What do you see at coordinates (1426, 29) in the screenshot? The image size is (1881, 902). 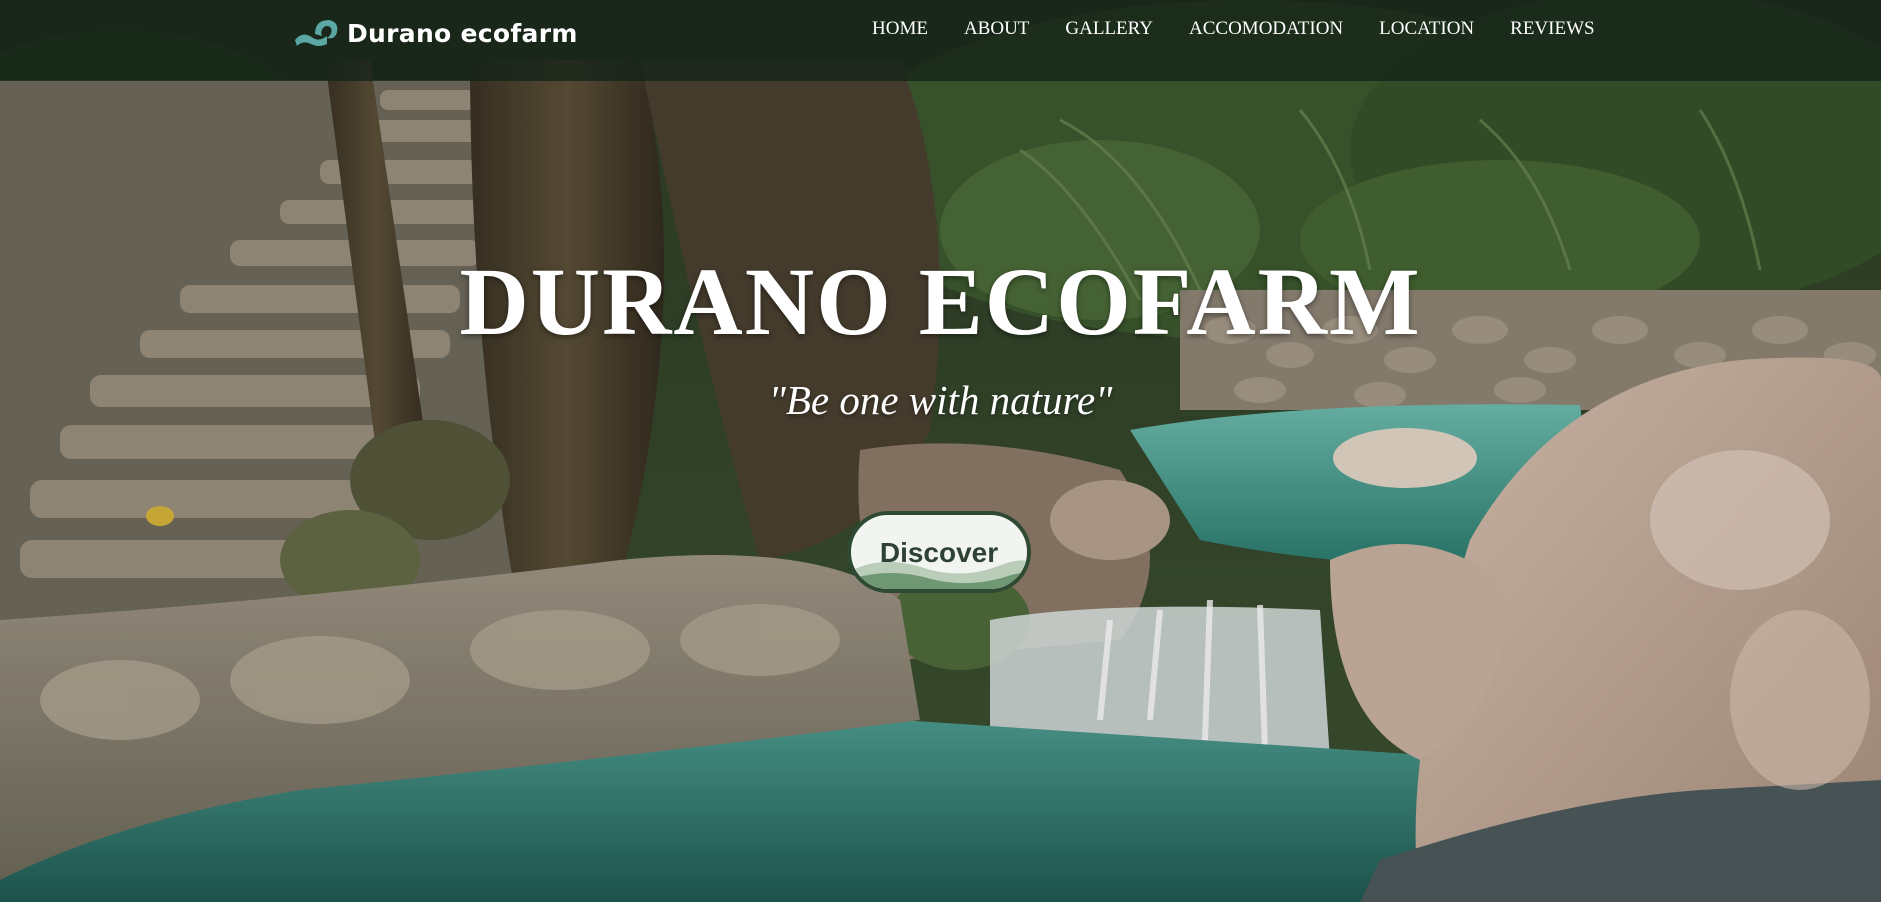 I see `nav-location: LOCATION` at bounding box center [1426, 29].